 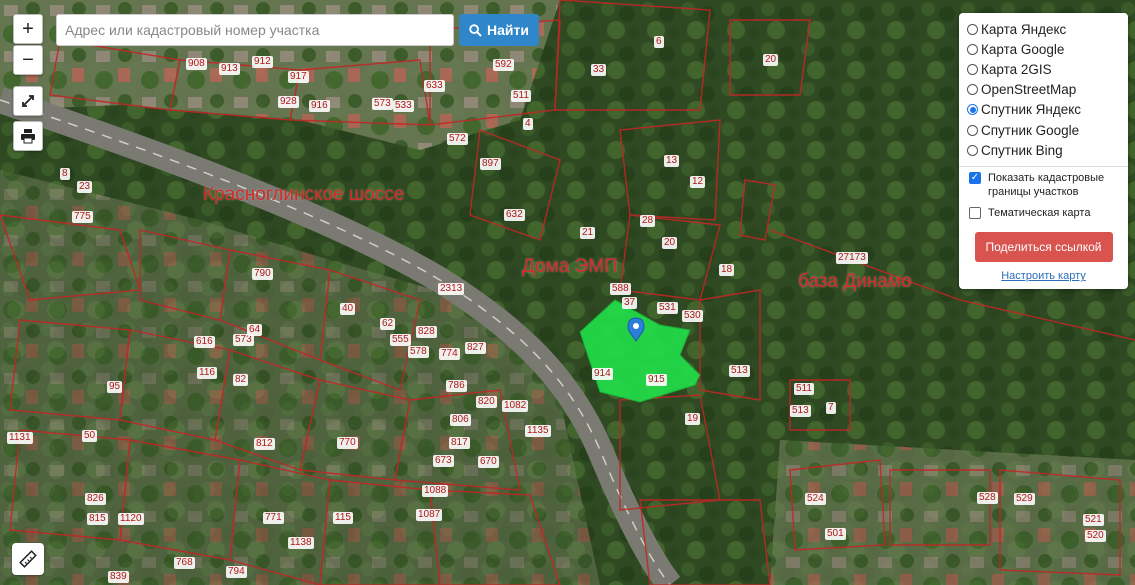 What do you see at coordinates (28, 60) in the screenshot?
I see `zoom-out-button: −` at bounding box center [28, 60].